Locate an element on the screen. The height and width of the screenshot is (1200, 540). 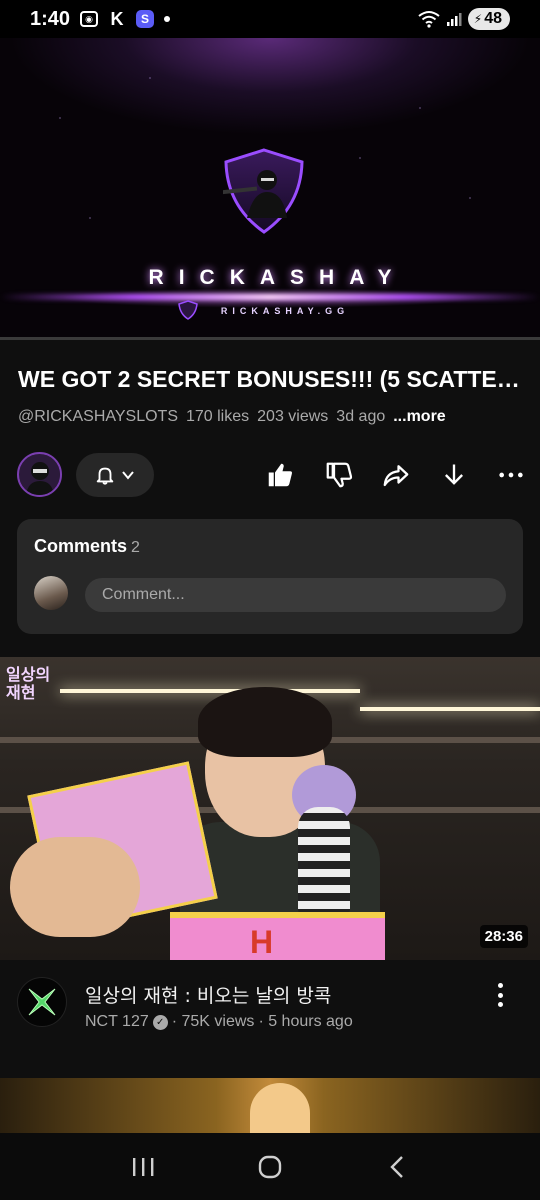
back-icon is located at coordinates (396, 1166).